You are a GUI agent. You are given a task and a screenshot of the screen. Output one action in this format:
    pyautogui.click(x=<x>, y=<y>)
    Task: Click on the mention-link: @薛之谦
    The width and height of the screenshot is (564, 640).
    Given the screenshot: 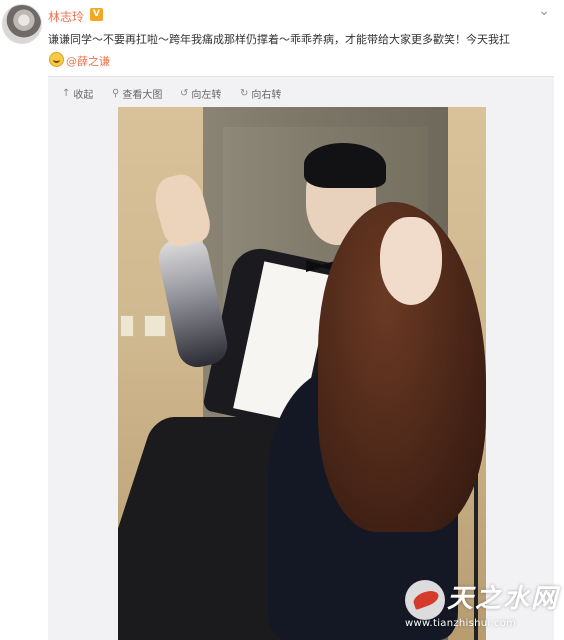 What is the action you would take?
    pyautogui.click(x=88, y=61)
    